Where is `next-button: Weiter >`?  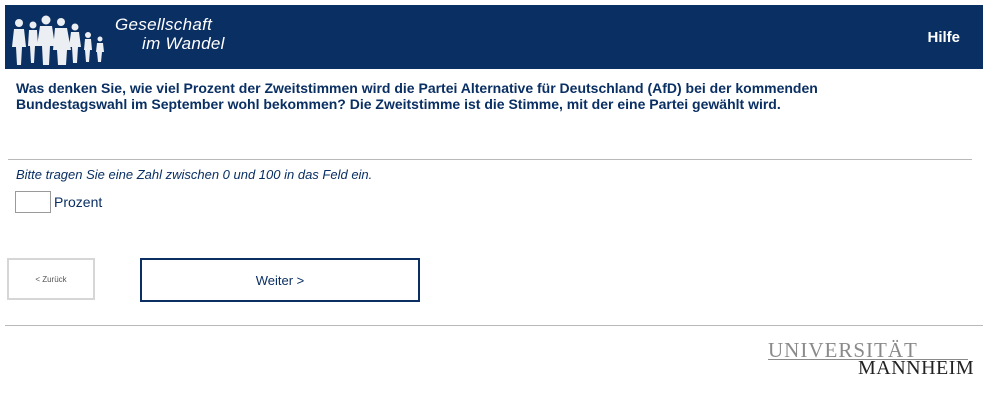 next-button: Weiter > is located at coordinates (280, 280).